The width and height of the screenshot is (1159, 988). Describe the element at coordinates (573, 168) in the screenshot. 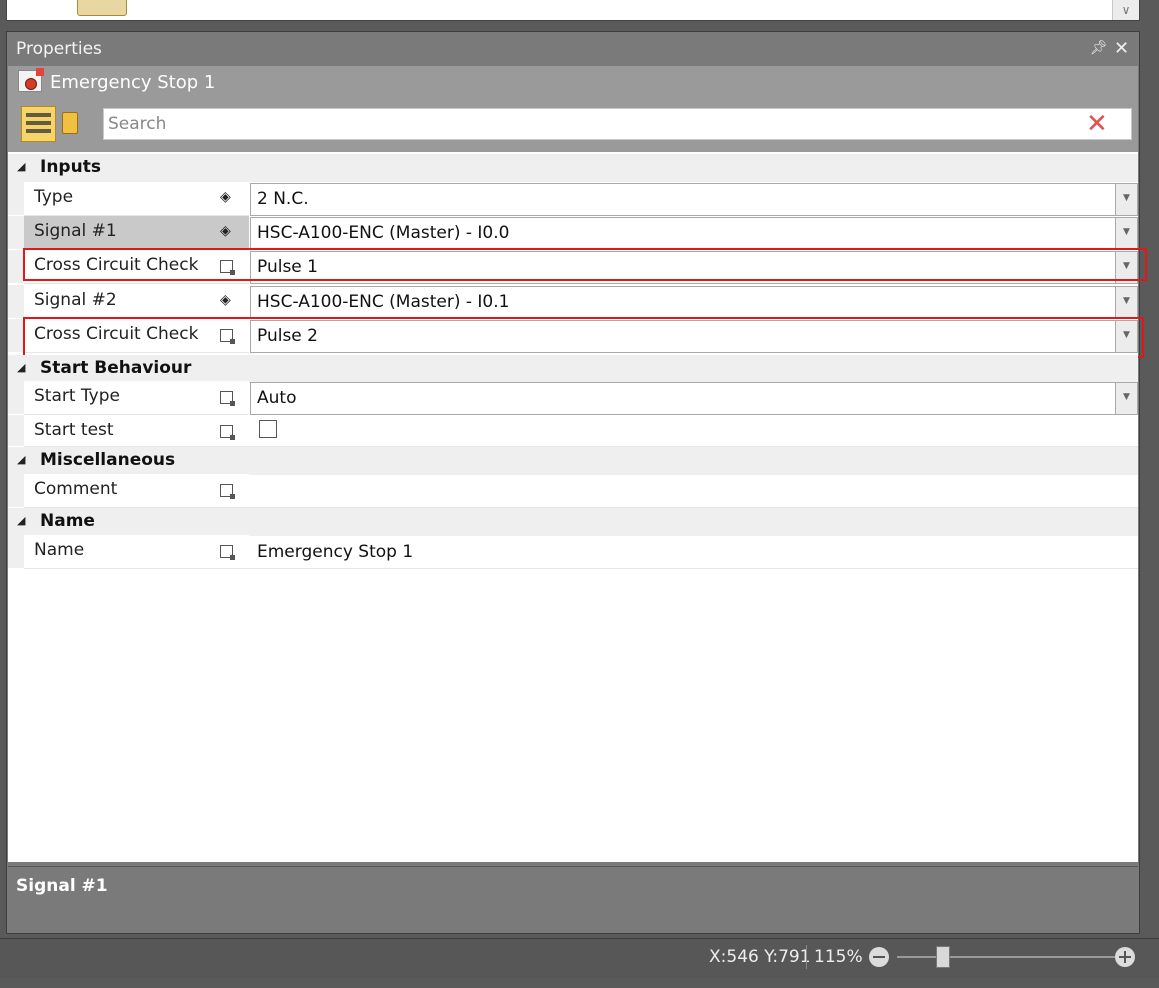

I see `category-inputs: ◢ Inputs` at that location.